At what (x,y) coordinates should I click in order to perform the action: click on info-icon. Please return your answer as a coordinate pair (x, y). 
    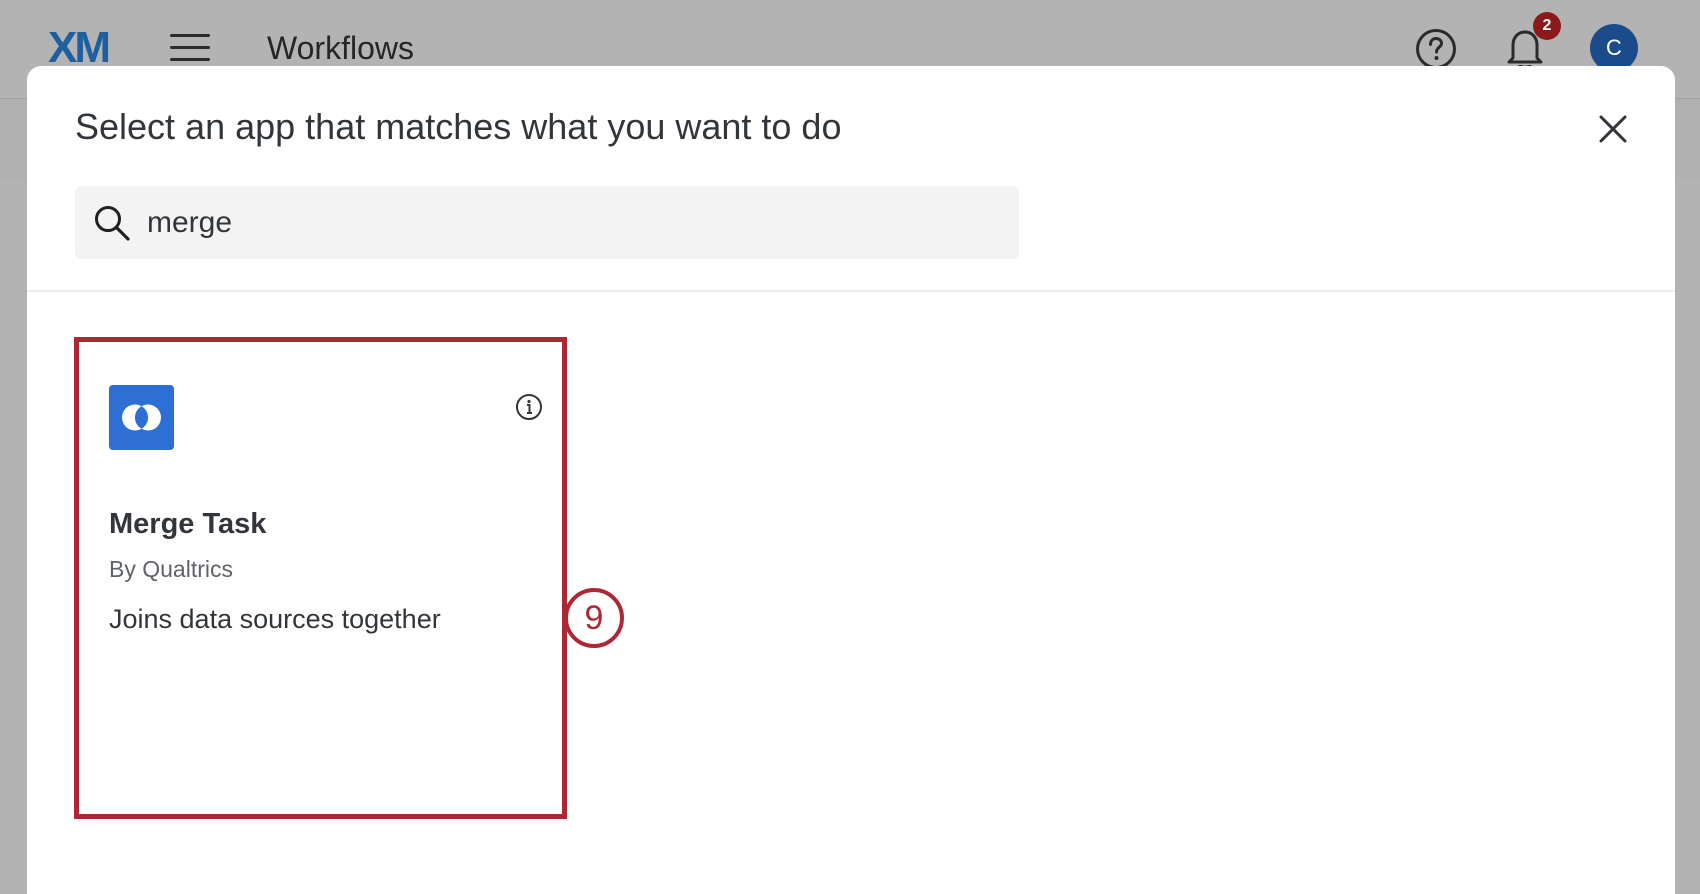
    Looking at the image, I should click on (529, 407).